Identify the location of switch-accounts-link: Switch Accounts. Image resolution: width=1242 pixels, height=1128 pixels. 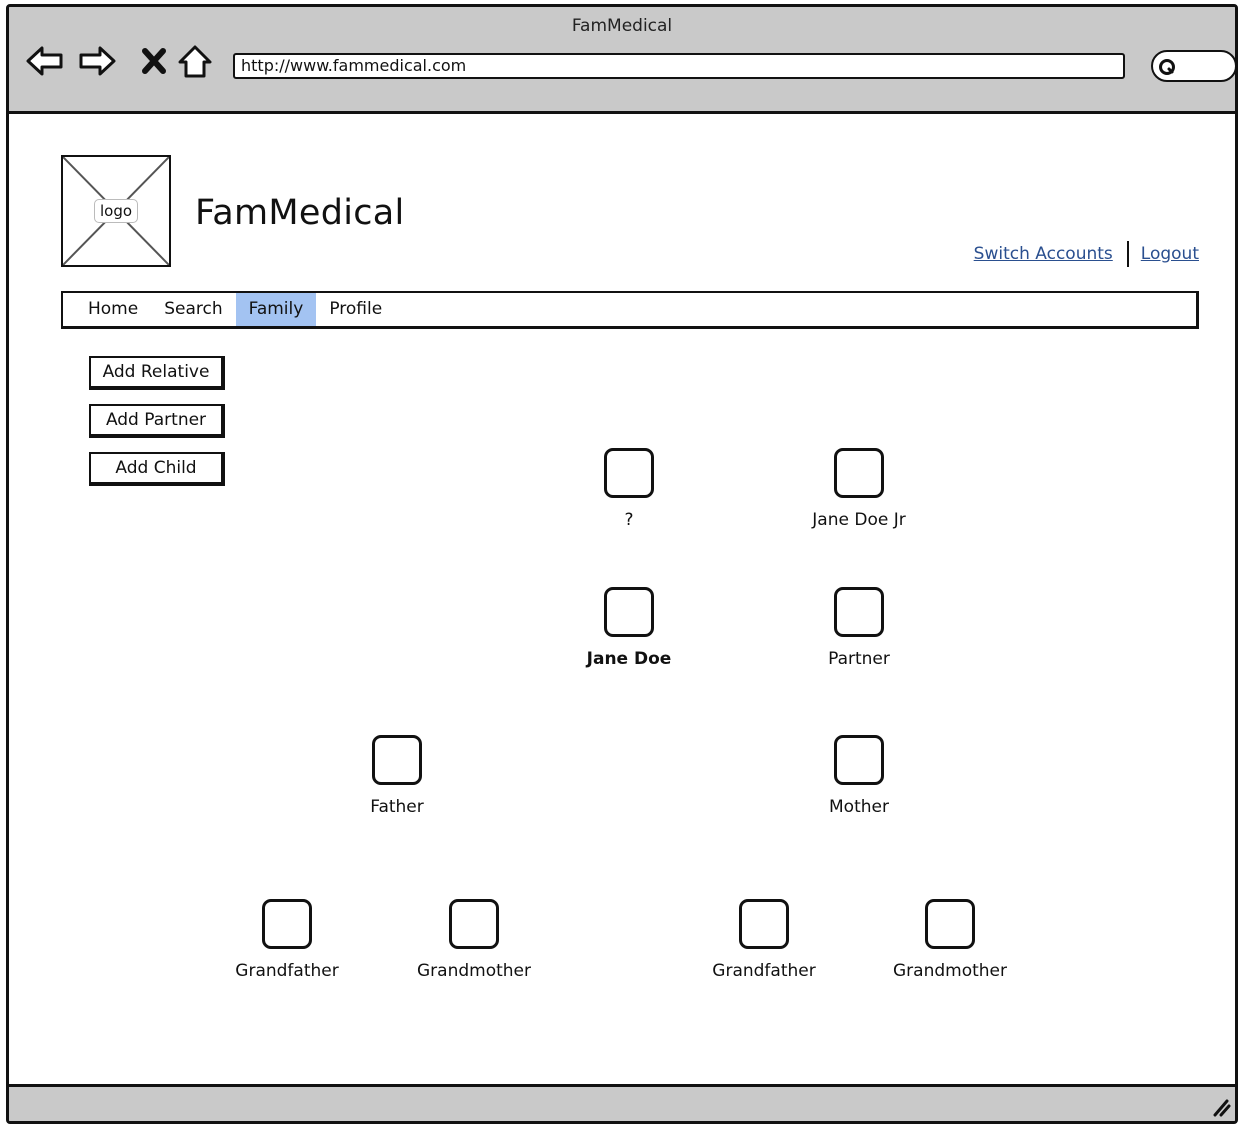
(1043, 254).